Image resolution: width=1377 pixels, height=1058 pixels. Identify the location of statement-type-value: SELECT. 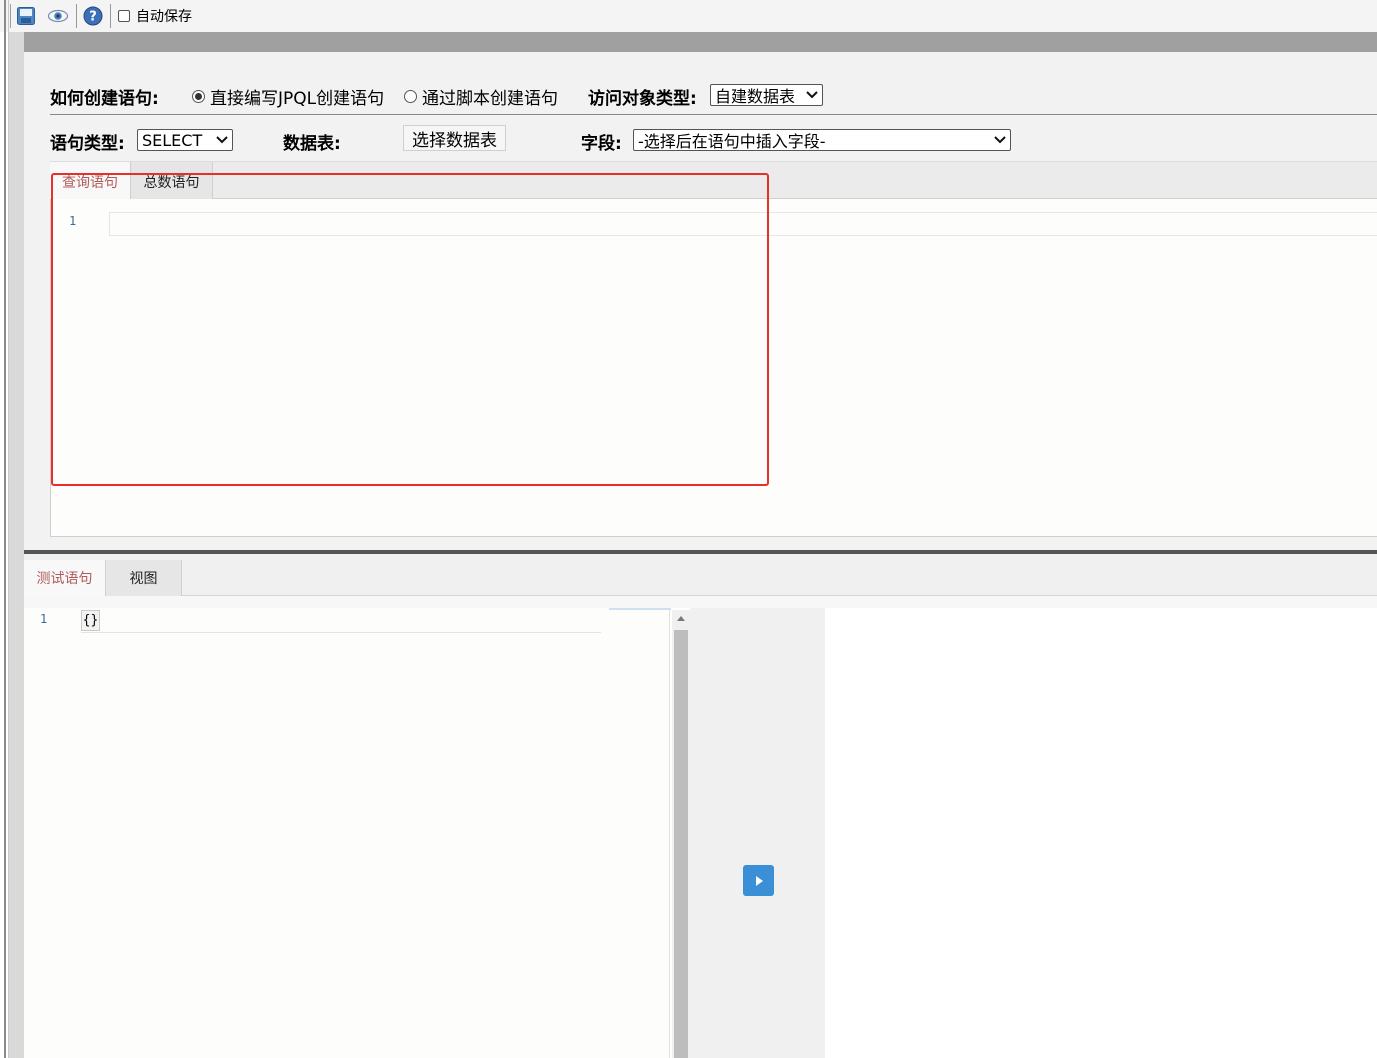
(172, 140).